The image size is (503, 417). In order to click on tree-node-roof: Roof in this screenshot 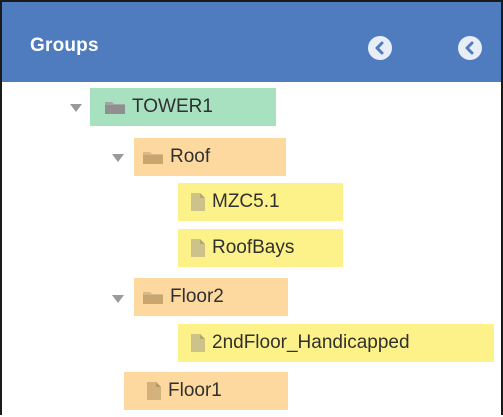, I will do `click(210, 157)`.